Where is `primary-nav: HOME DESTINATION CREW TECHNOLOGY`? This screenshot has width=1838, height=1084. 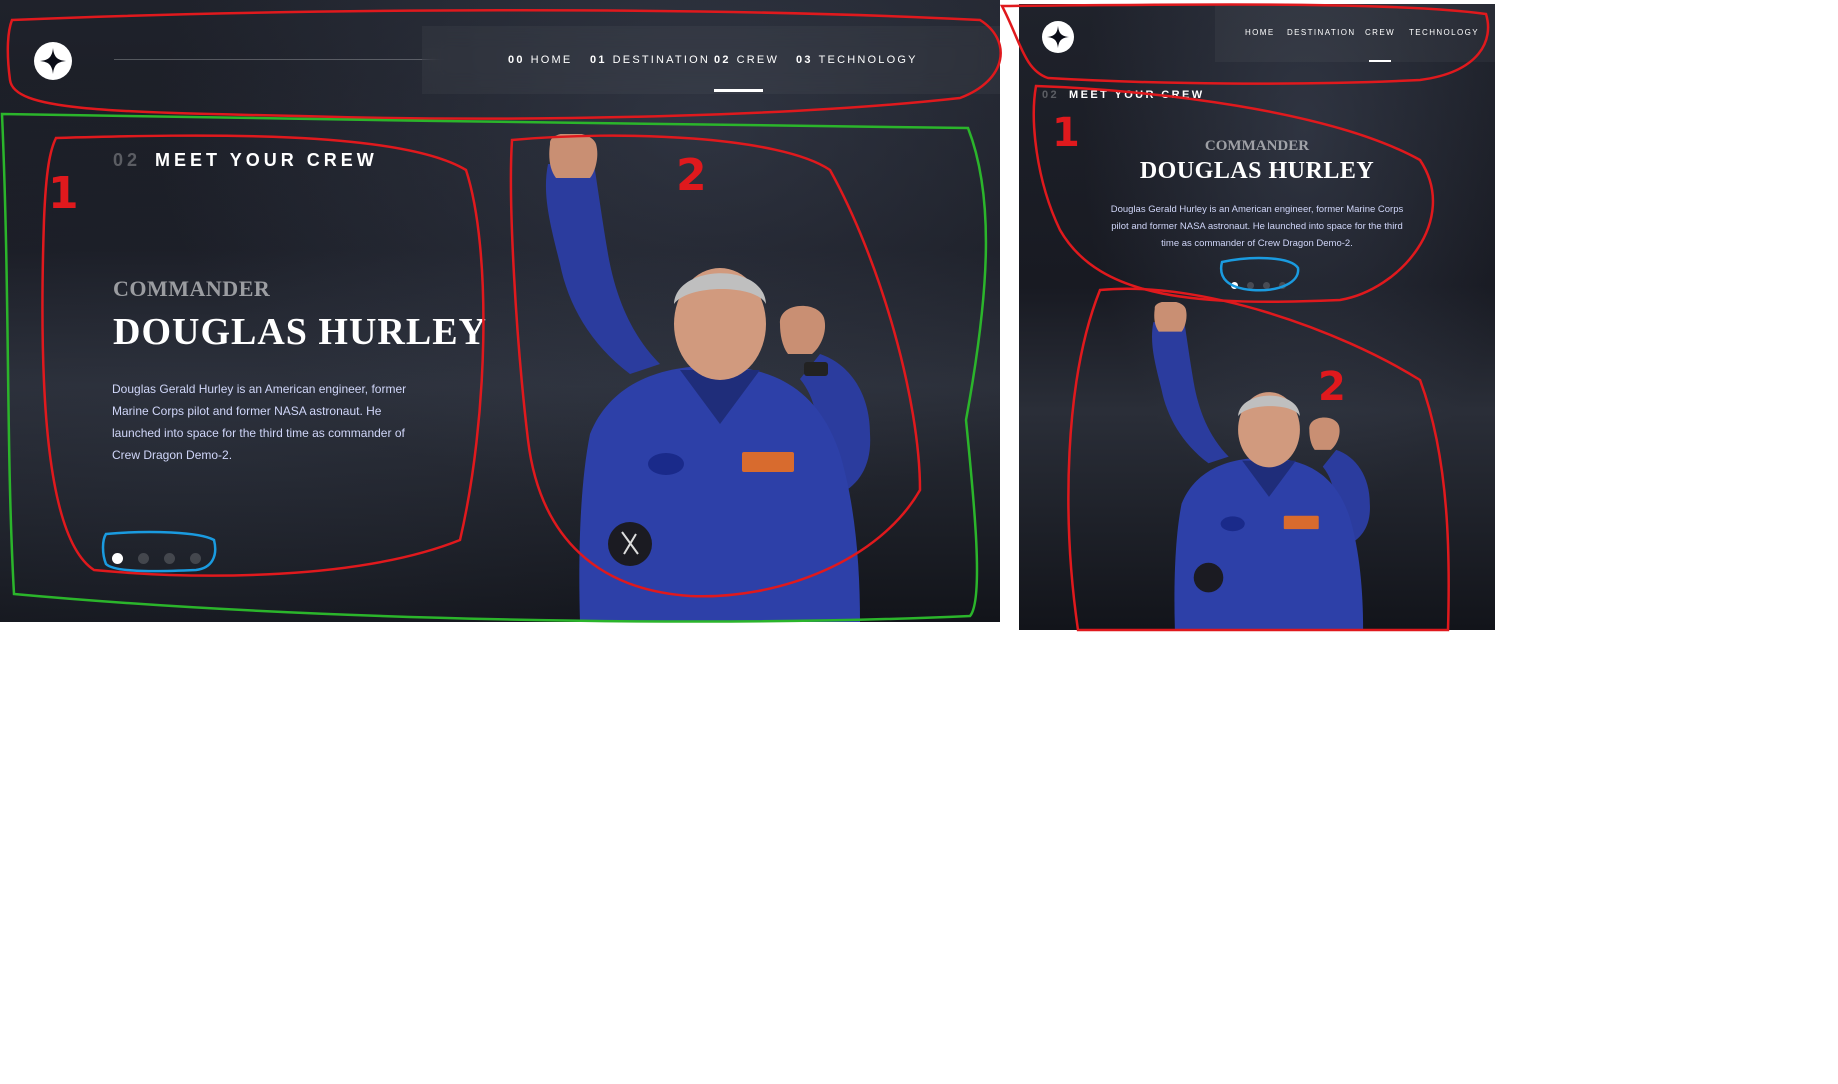
primary-nav: HOME DESTINATION CREW TECHNOLOGY is located at coordinates (1355, 33).